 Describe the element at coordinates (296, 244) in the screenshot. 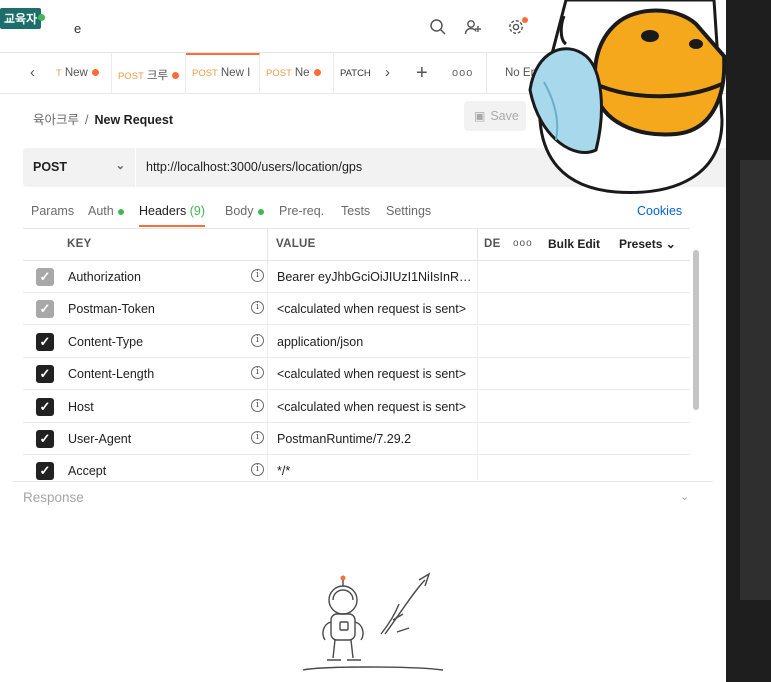

I see `column-value: VALUE` at that location.